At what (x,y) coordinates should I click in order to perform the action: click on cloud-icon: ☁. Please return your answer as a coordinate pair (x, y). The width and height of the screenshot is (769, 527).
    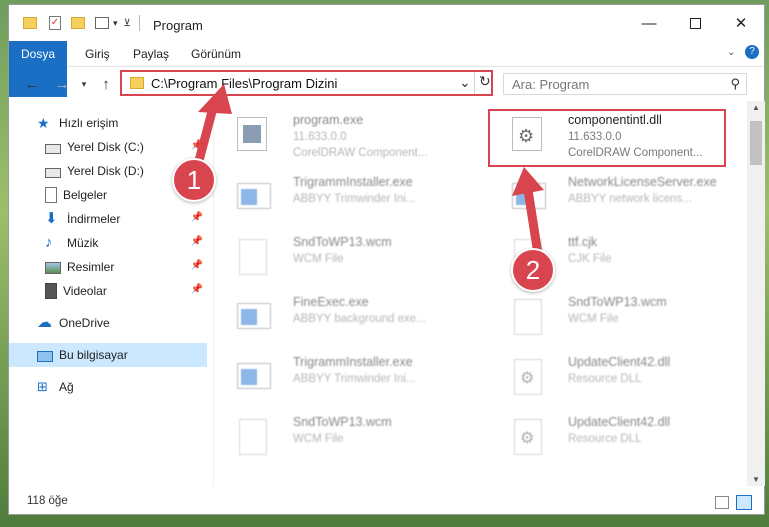
    Looking at the image, I should click on (44, 322).